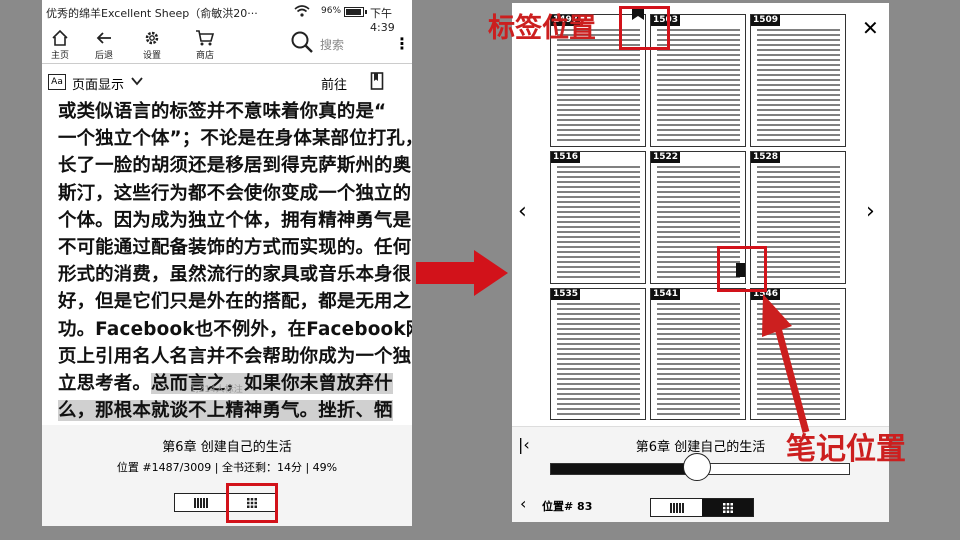 Image resolution: width=960 pixels, height=540 pixels. I want to click on text-line: 个体。因为成为独立个体，拥有精神勇气是, so click(235, 220).